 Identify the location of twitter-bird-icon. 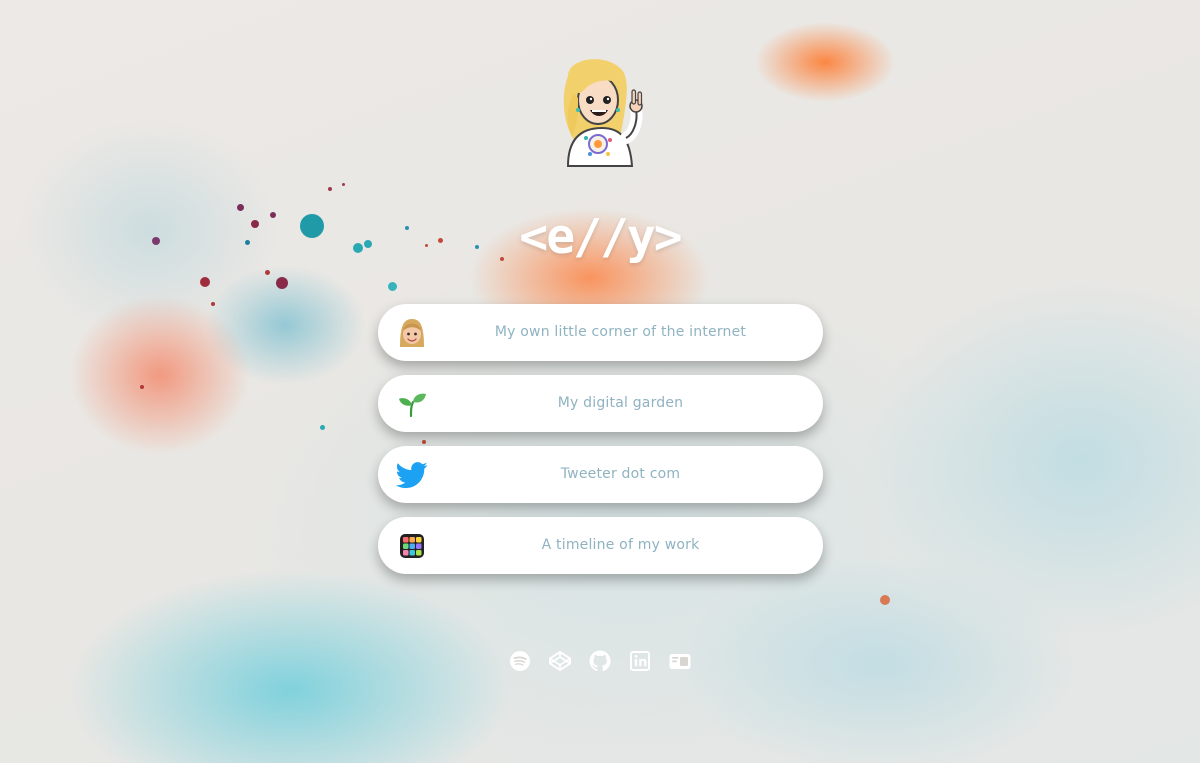
(411, 475).